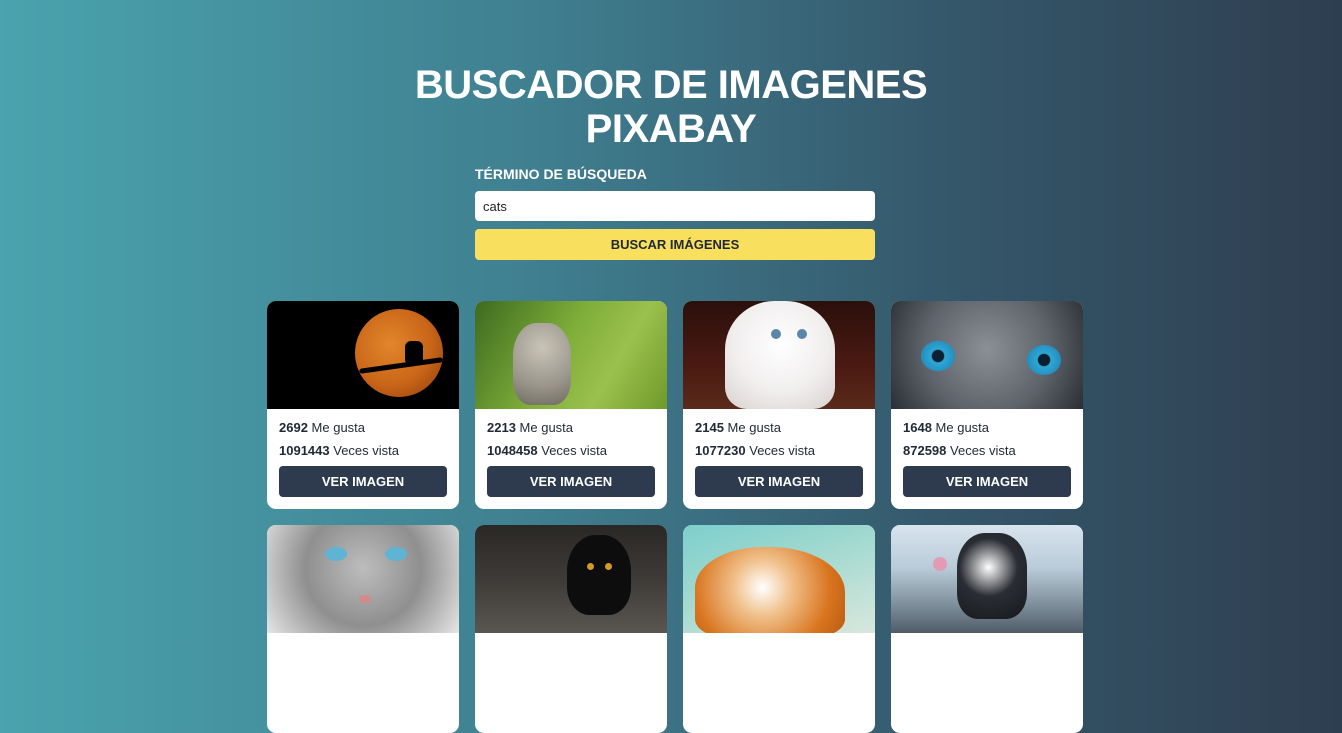 Image resolution: width=1342 pixels, height=733 pixels. What do you see at coordinates (304, 450) in the screenshot?
I see `views-count: 1091443` at bounding box center [304, 450].